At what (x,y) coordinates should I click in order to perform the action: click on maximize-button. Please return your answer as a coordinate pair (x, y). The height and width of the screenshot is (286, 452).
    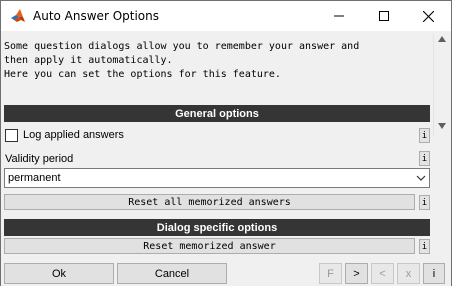
    Looking at the image, I should click on (383, 16).